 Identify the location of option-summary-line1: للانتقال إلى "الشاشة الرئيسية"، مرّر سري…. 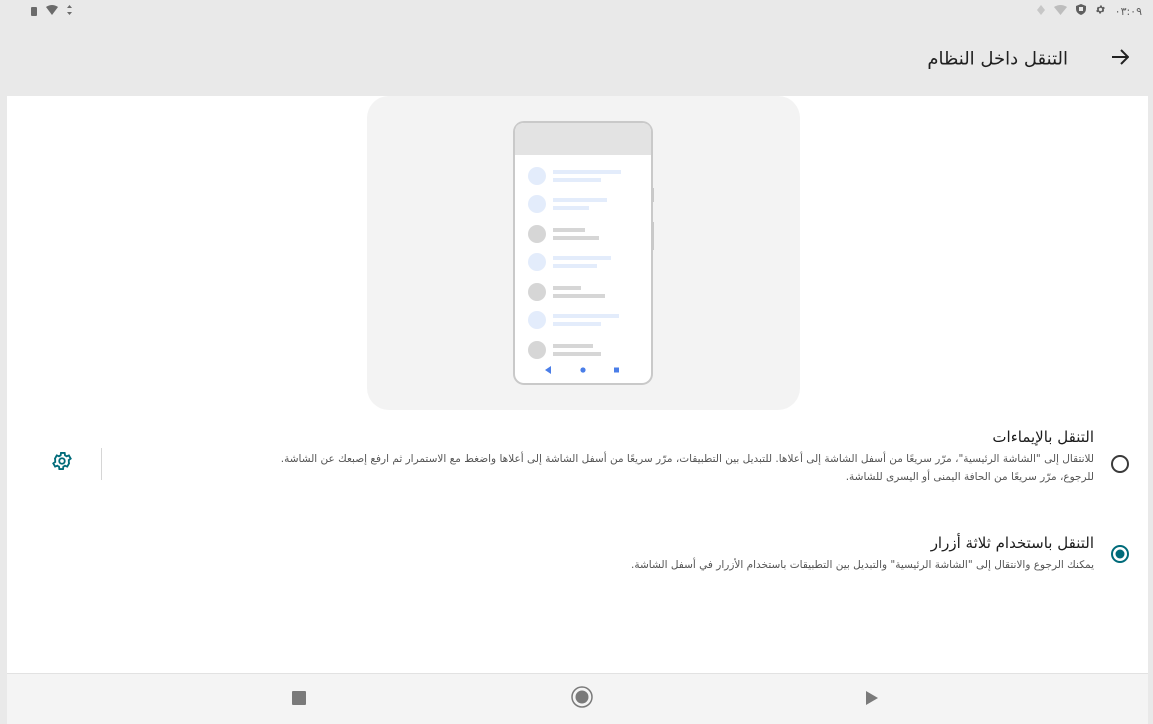
(687, 459).